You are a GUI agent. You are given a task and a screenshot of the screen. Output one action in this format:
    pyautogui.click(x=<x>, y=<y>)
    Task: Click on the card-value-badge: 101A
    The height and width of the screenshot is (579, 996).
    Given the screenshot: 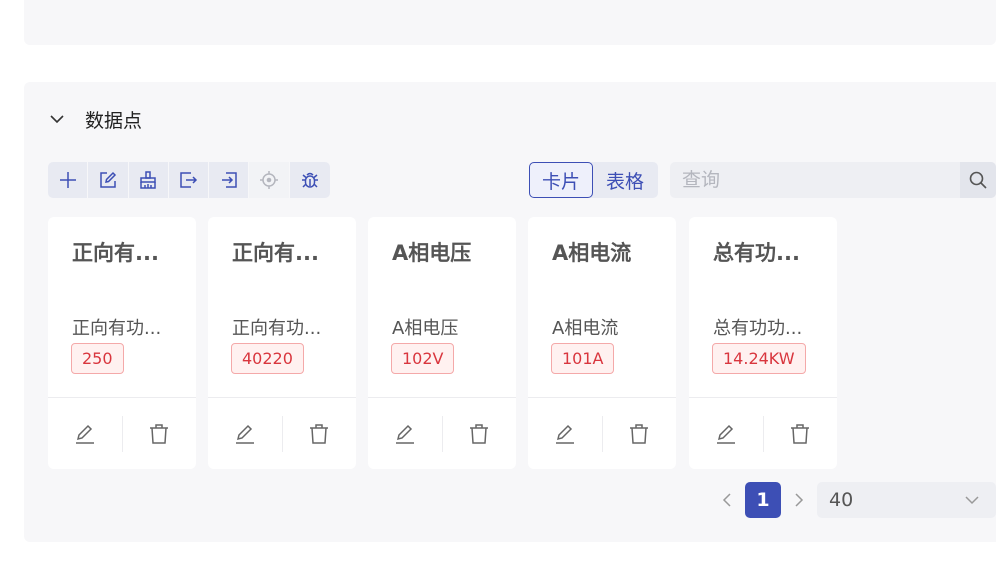 What is the action you would take?
    pyautogui.click(x=583, y=358)
    